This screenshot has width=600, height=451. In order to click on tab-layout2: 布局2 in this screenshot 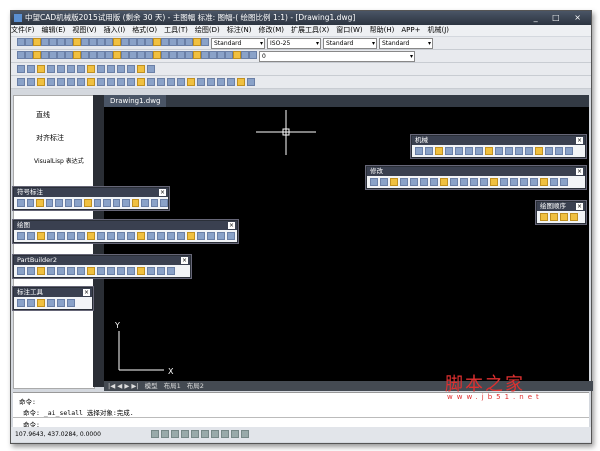, I will do `click(195, 386)`.